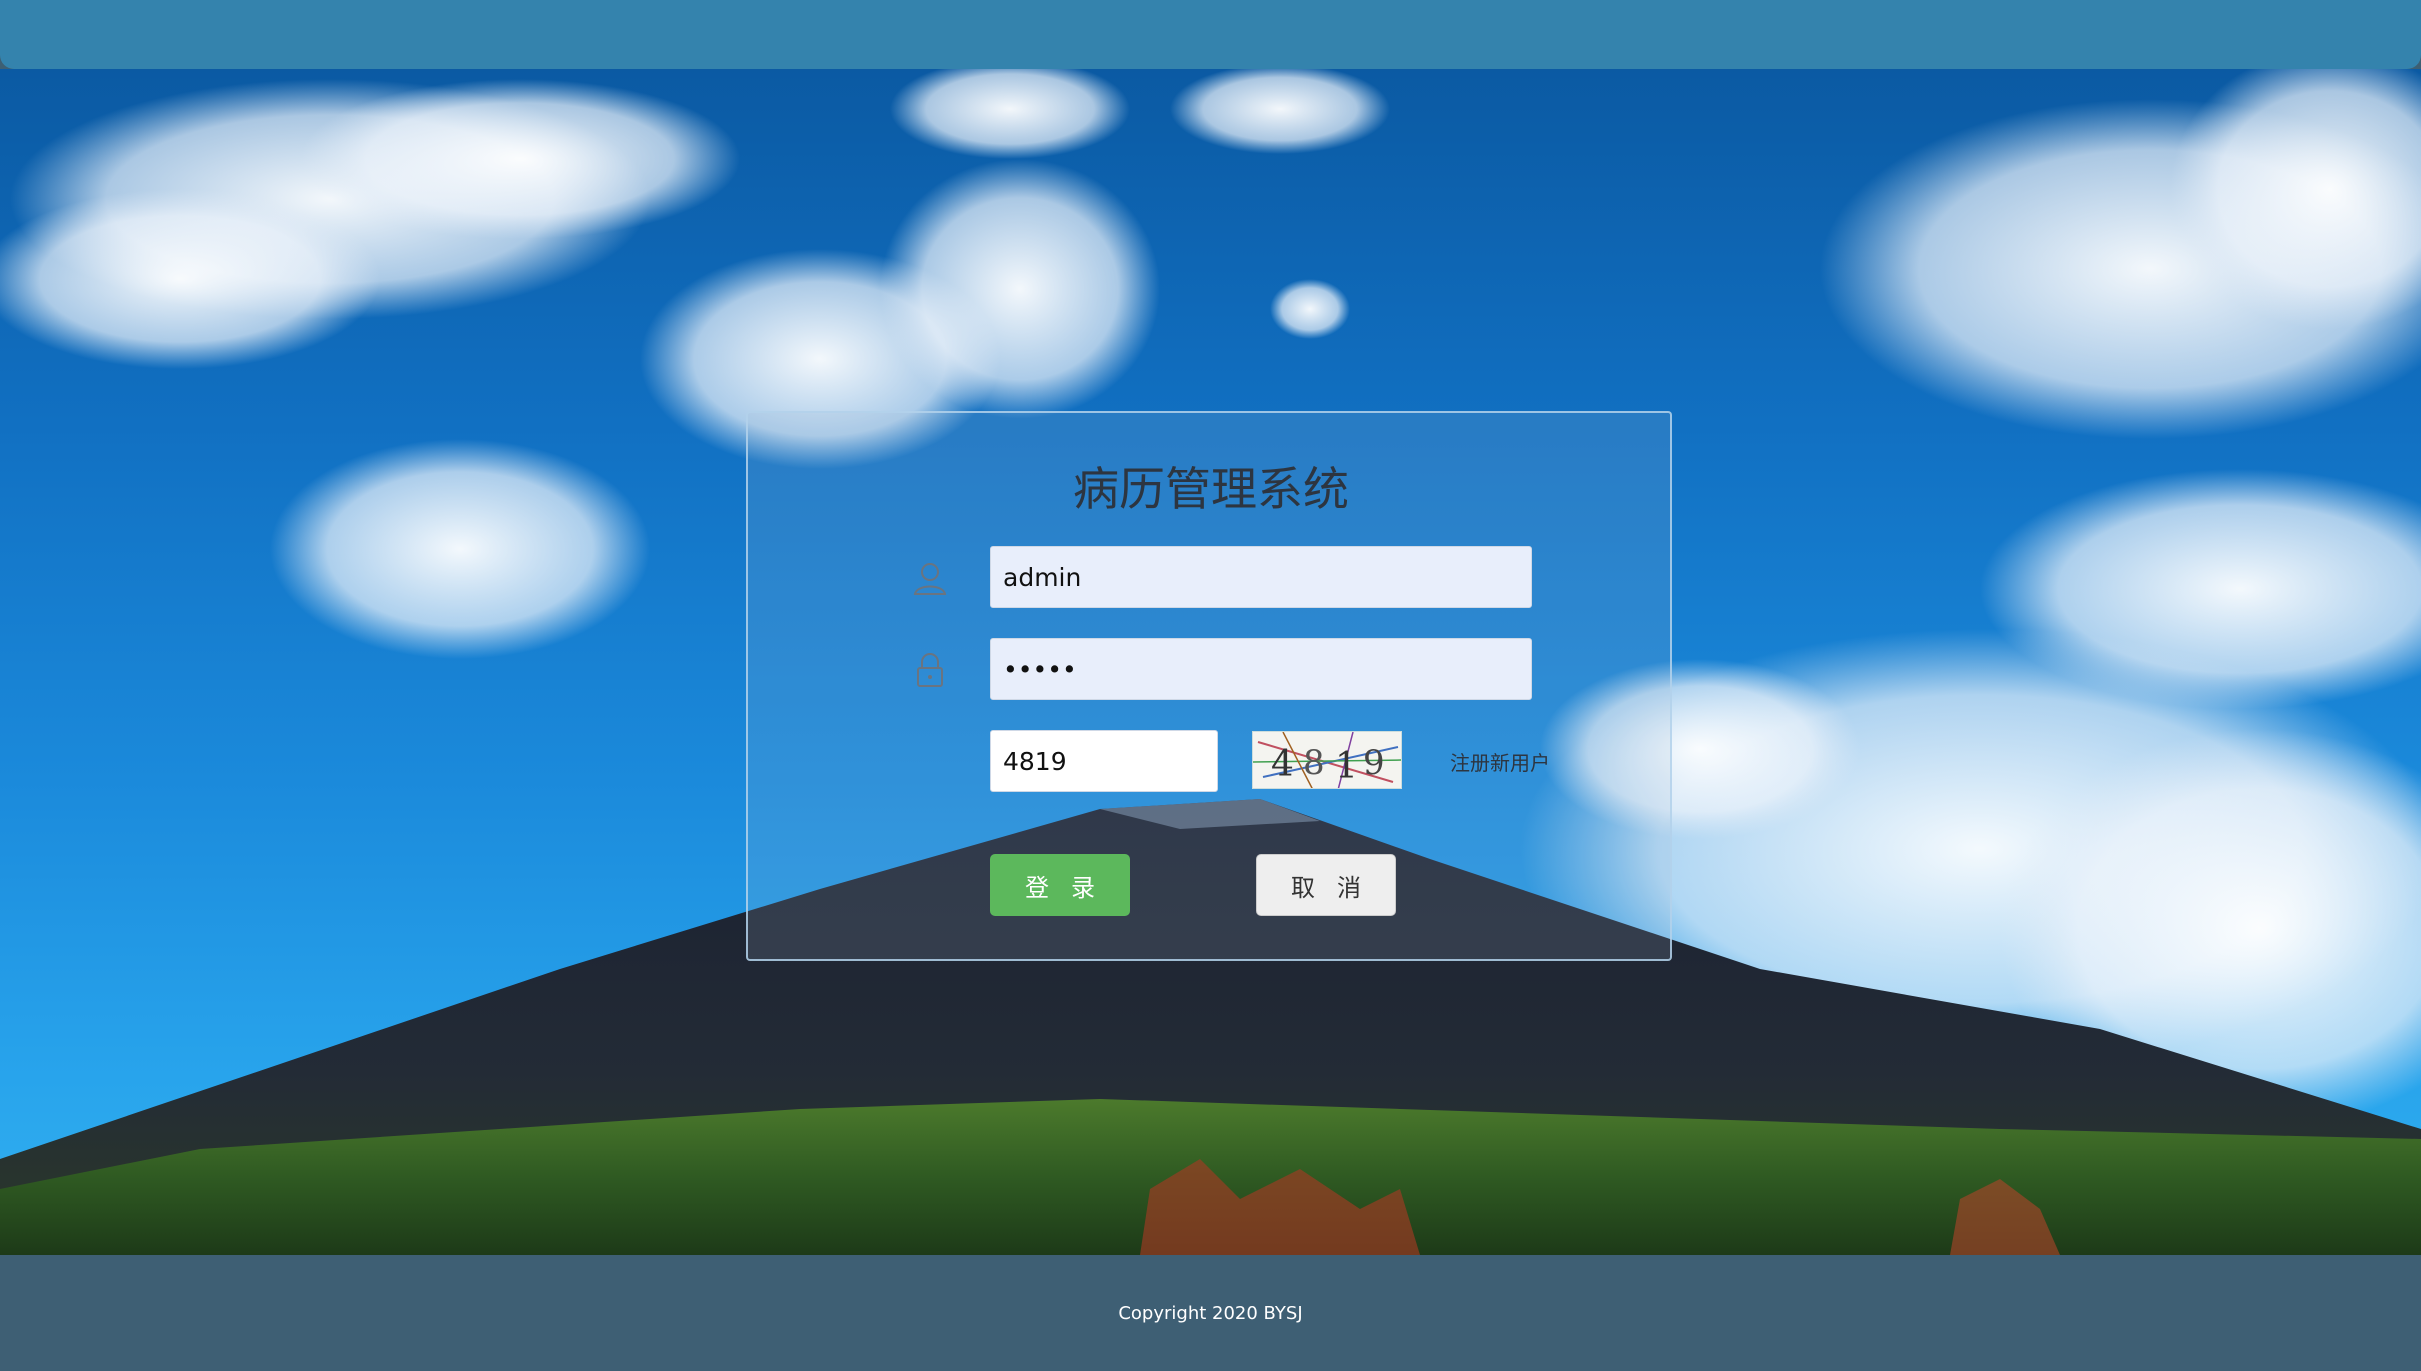  Describe the element at coordinates (1314, 763) in the screenshot. I see `svg-text: 8` at that location.